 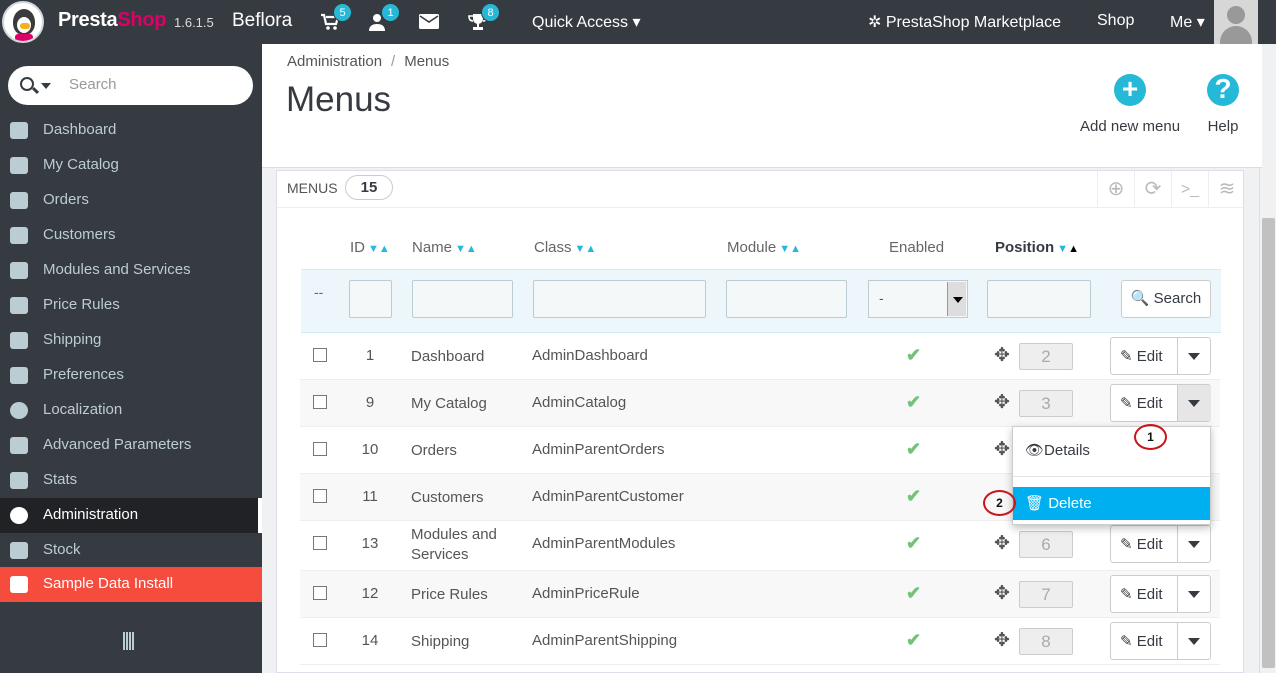 I want to click on delete-menu-item: 🗑 Delete, so click(x=1111, y=503).